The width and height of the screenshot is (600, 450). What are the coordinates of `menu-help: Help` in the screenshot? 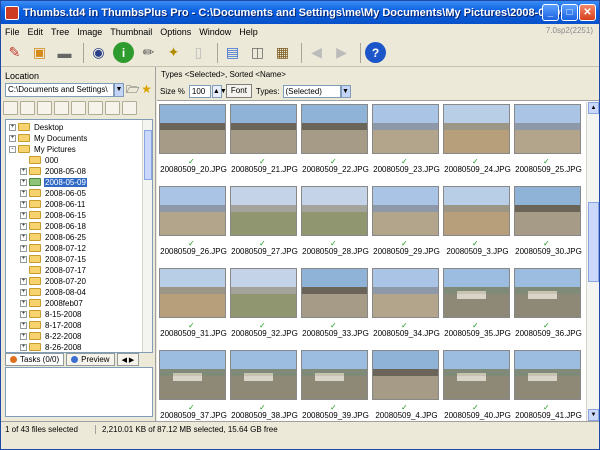 It's located at (248, 32).